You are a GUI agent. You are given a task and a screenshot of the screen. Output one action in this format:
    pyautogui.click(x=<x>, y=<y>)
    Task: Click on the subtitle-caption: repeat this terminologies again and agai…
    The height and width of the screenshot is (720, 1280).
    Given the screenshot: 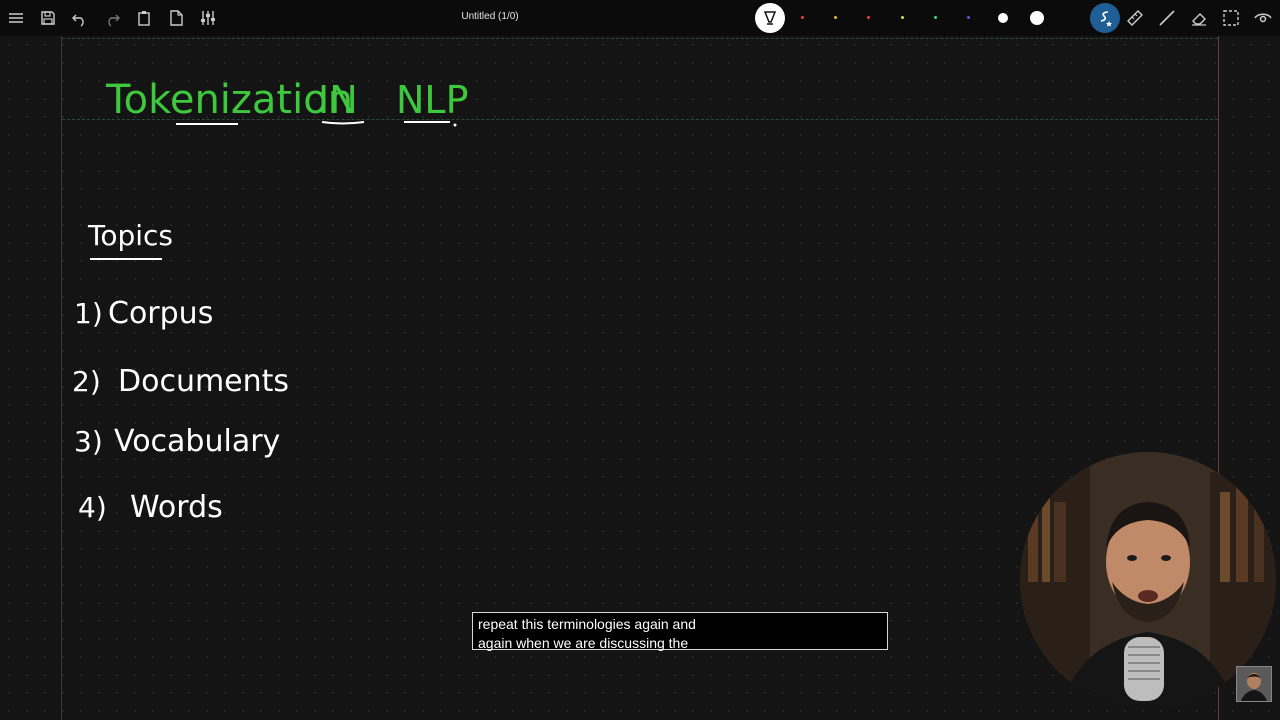 What is the action you would take?
    pyautogui.click(x=680, y=631)
    